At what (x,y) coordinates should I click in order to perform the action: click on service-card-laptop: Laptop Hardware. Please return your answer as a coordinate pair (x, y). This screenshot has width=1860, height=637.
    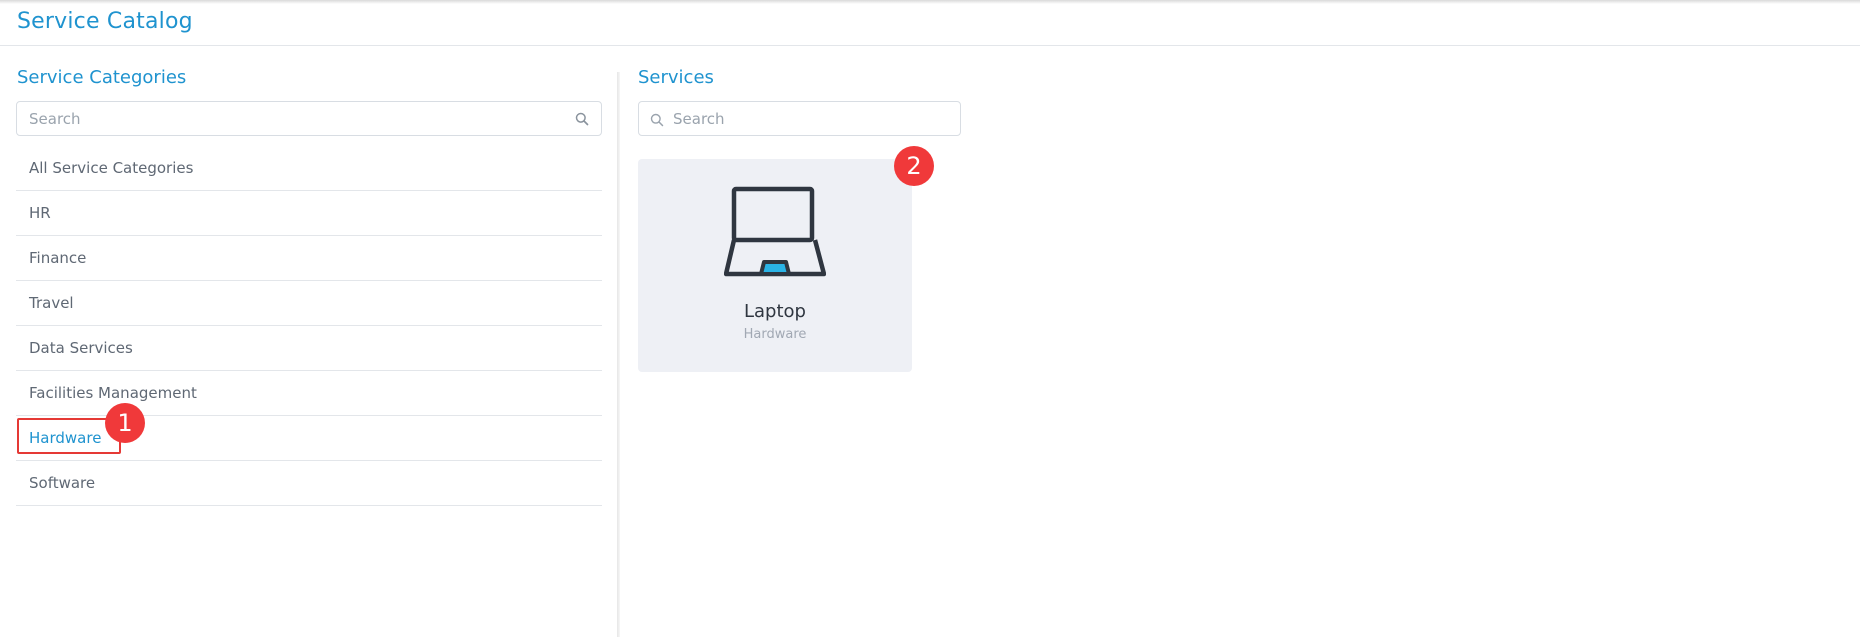
    Looking at the image, I should click on (775, 265).